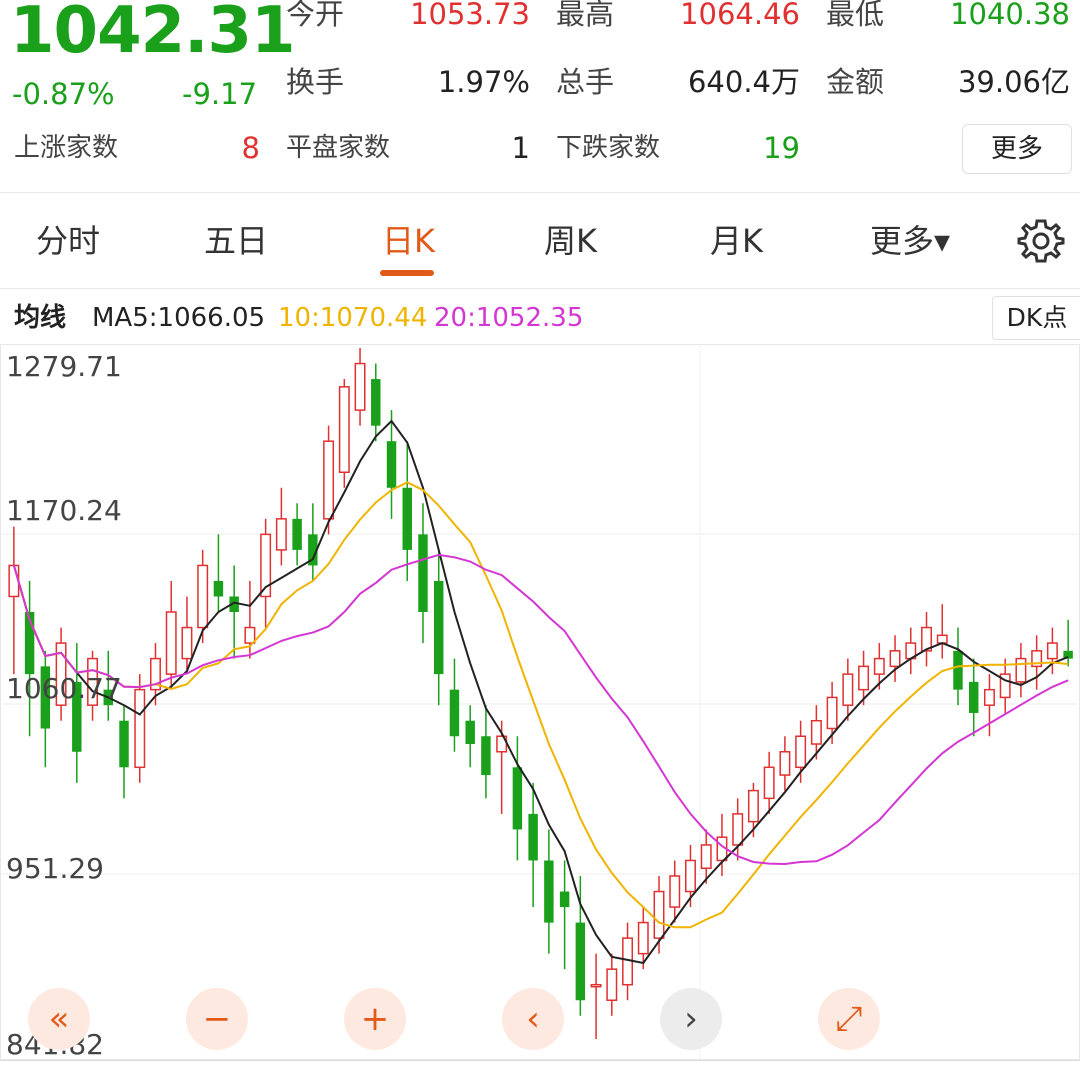 The image size is (1080, 1079). I want to click on double-chevron-left-icon: «, so click(59, 1019).